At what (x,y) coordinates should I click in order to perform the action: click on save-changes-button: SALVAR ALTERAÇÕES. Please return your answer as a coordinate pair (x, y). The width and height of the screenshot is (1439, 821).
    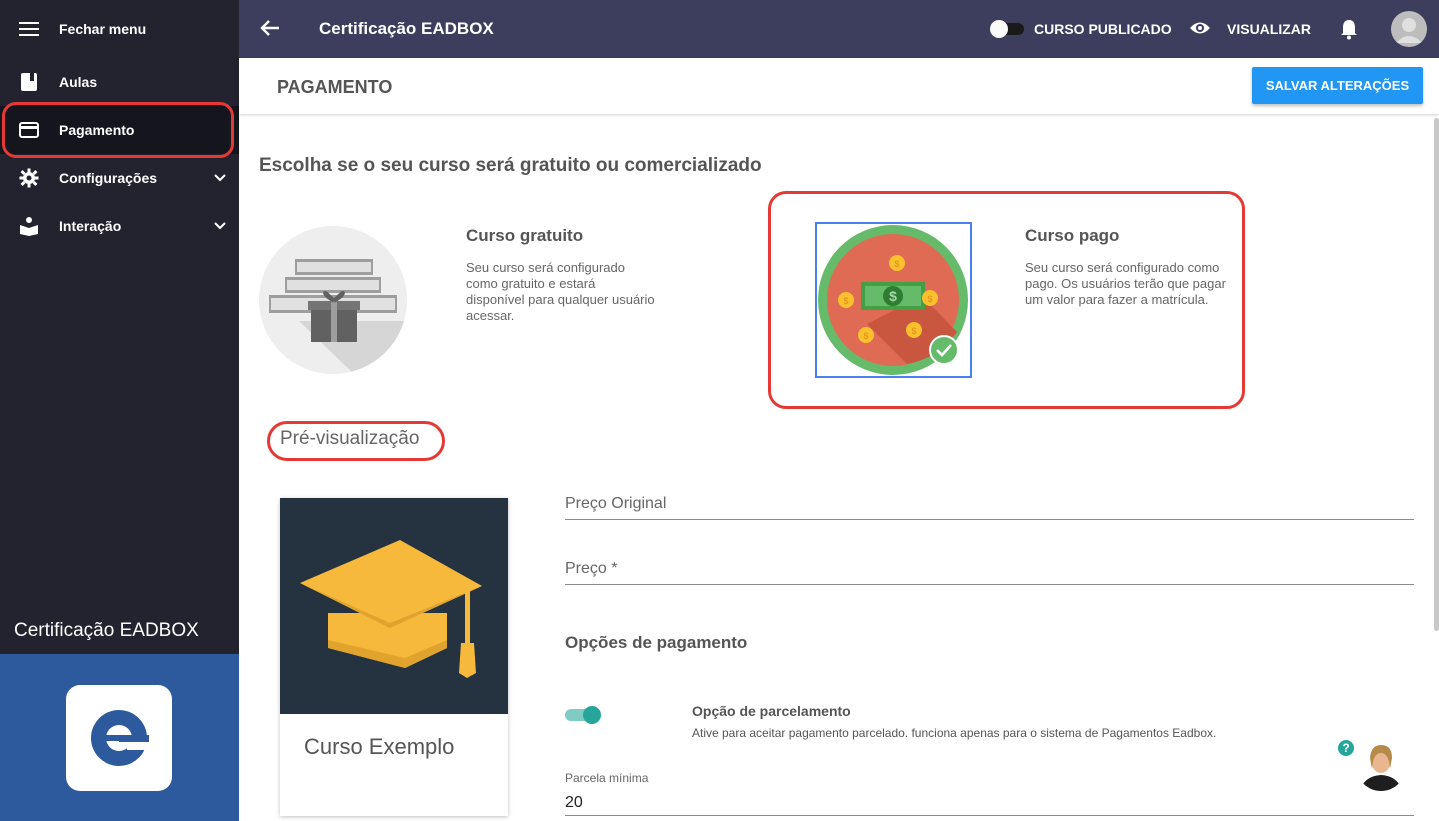
    Looking at the image, I should click on (1337, 85).